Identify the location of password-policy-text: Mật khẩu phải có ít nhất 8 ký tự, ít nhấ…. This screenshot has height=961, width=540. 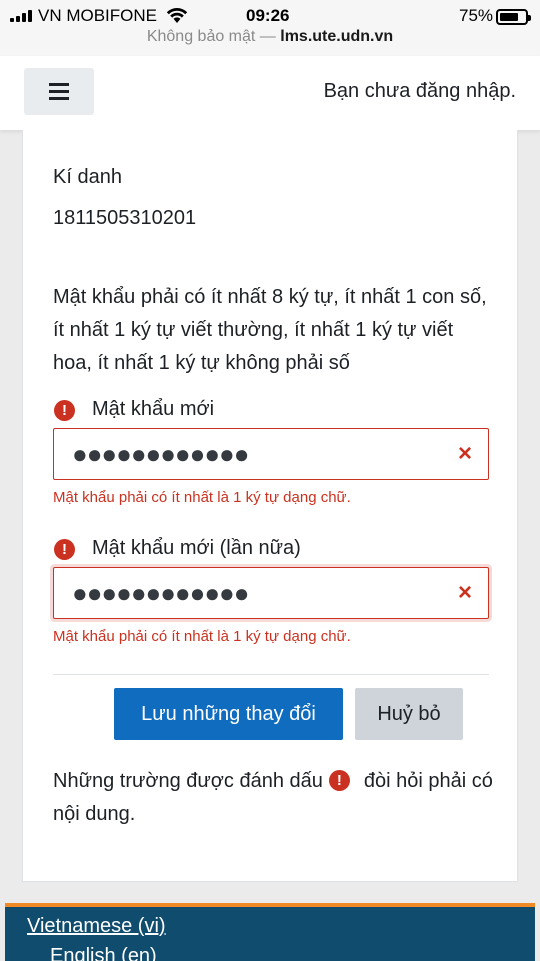
(270, 330).